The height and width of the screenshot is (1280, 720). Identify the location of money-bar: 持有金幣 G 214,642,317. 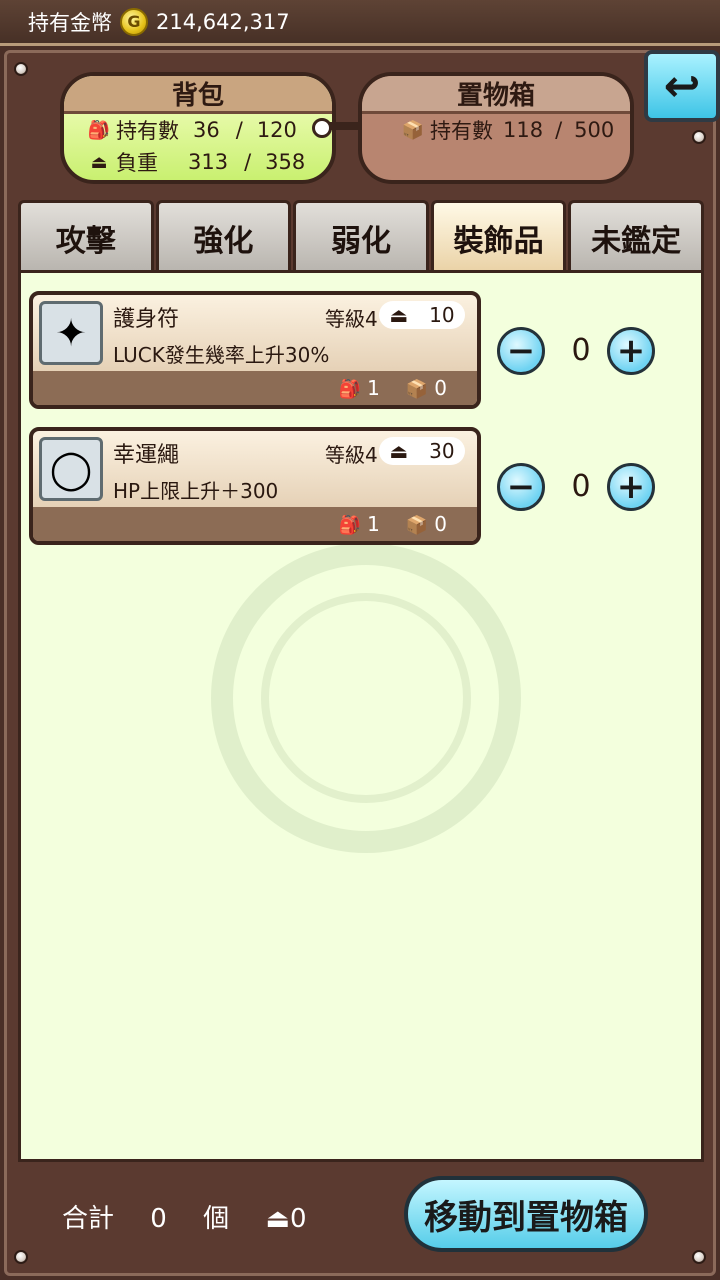
(360, 23).